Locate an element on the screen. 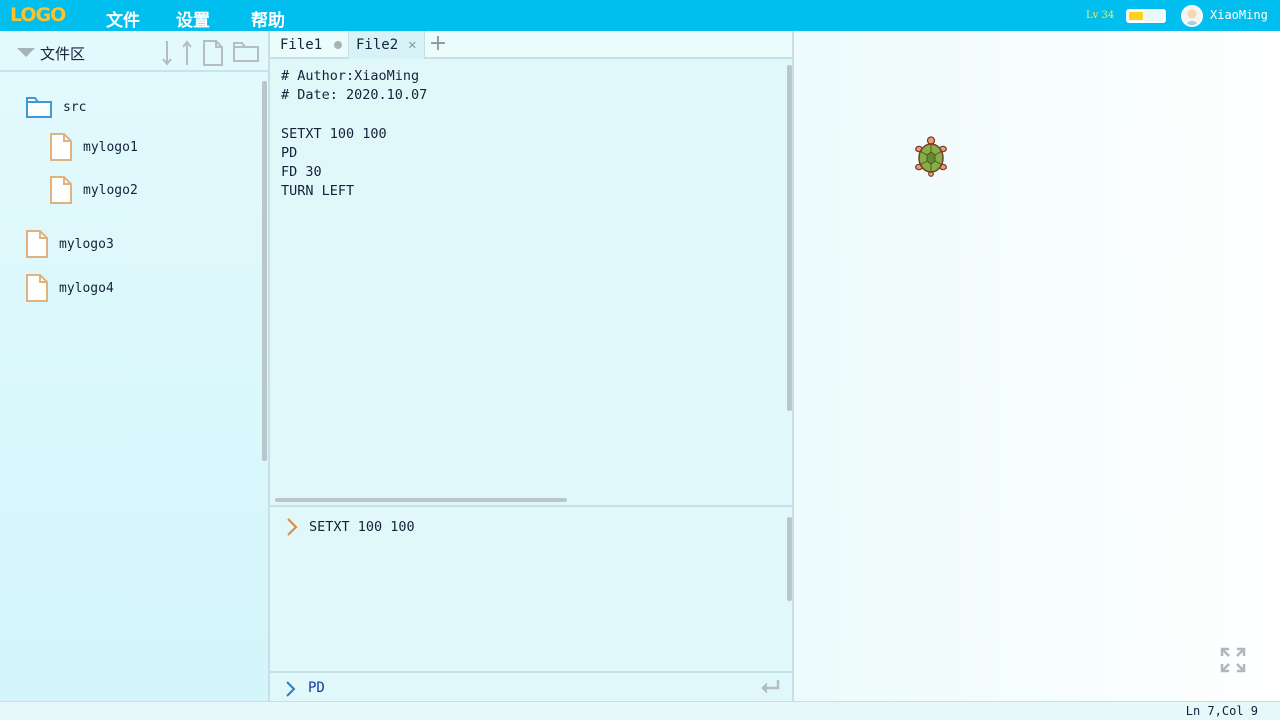  sidebar-header: 文件区 is located at coordinates (134, 51).